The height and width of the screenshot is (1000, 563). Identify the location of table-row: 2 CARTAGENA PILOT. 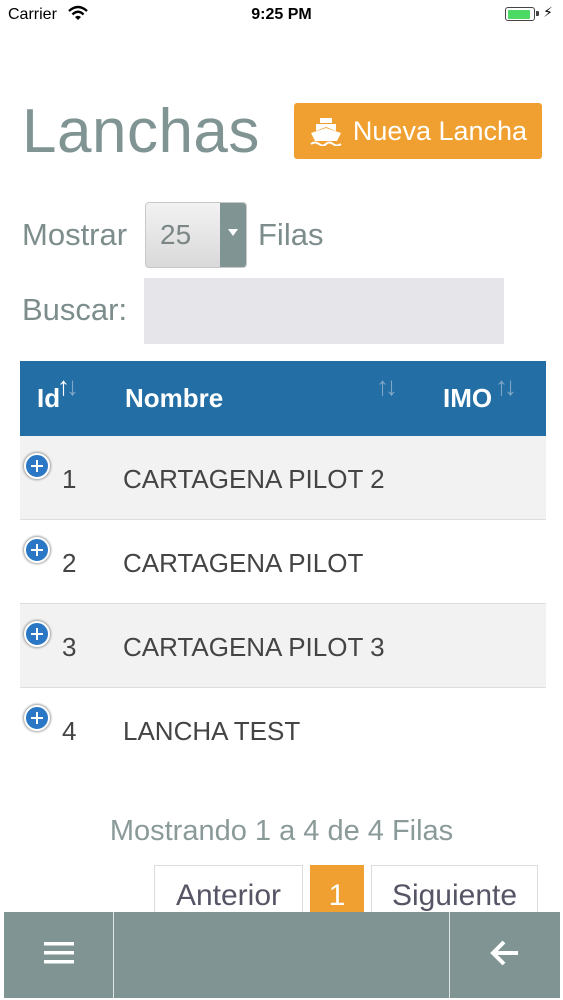
(283, 562).